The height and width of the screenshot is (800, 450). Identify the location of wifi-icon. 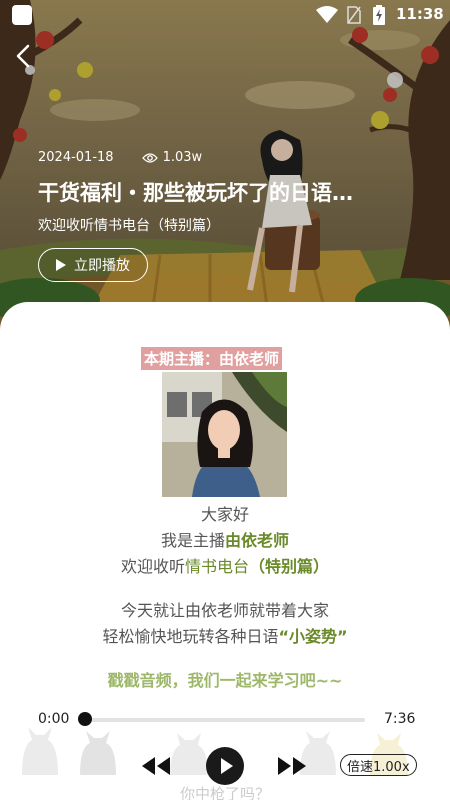
(327, 14).